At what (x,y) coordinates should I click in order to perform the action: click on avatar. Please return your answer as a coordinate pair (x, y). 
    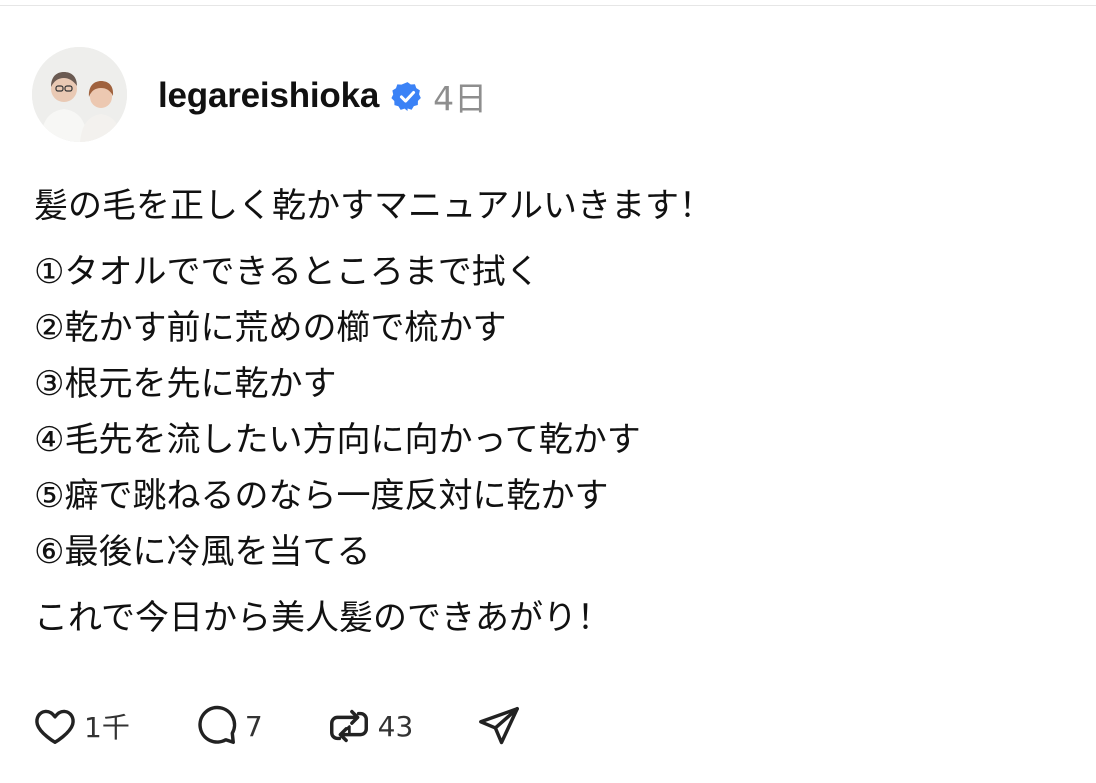
    Looking at the image, I should click on (79, 94).